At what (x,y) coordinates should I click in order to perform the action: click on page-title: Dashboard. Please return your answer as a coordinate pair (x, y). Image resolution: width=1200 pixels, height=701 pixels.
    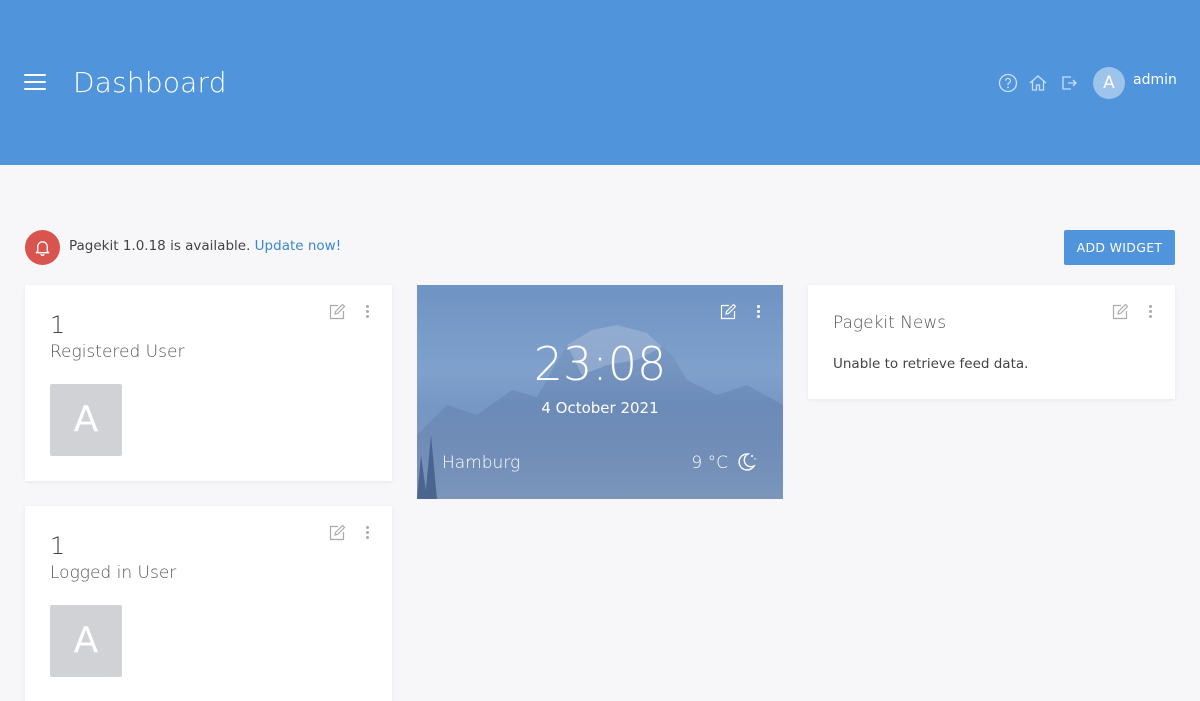
    Looking at the image, I should click on (150, 82).